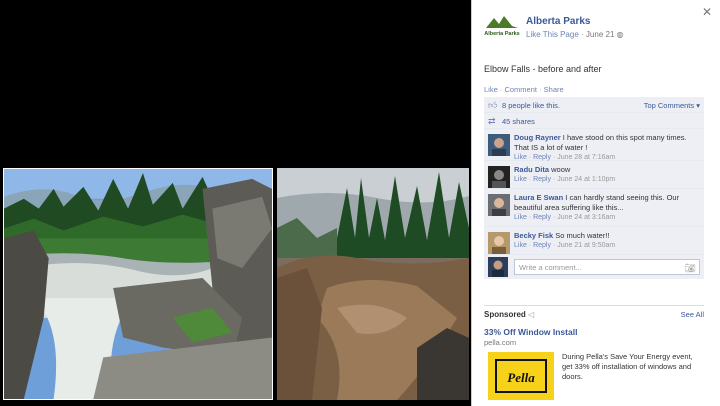 This screenshot has width=720, height=406. I want to click on comment-meta: Like · Reply · June 24 at 1:10pm, so click(607, 180).